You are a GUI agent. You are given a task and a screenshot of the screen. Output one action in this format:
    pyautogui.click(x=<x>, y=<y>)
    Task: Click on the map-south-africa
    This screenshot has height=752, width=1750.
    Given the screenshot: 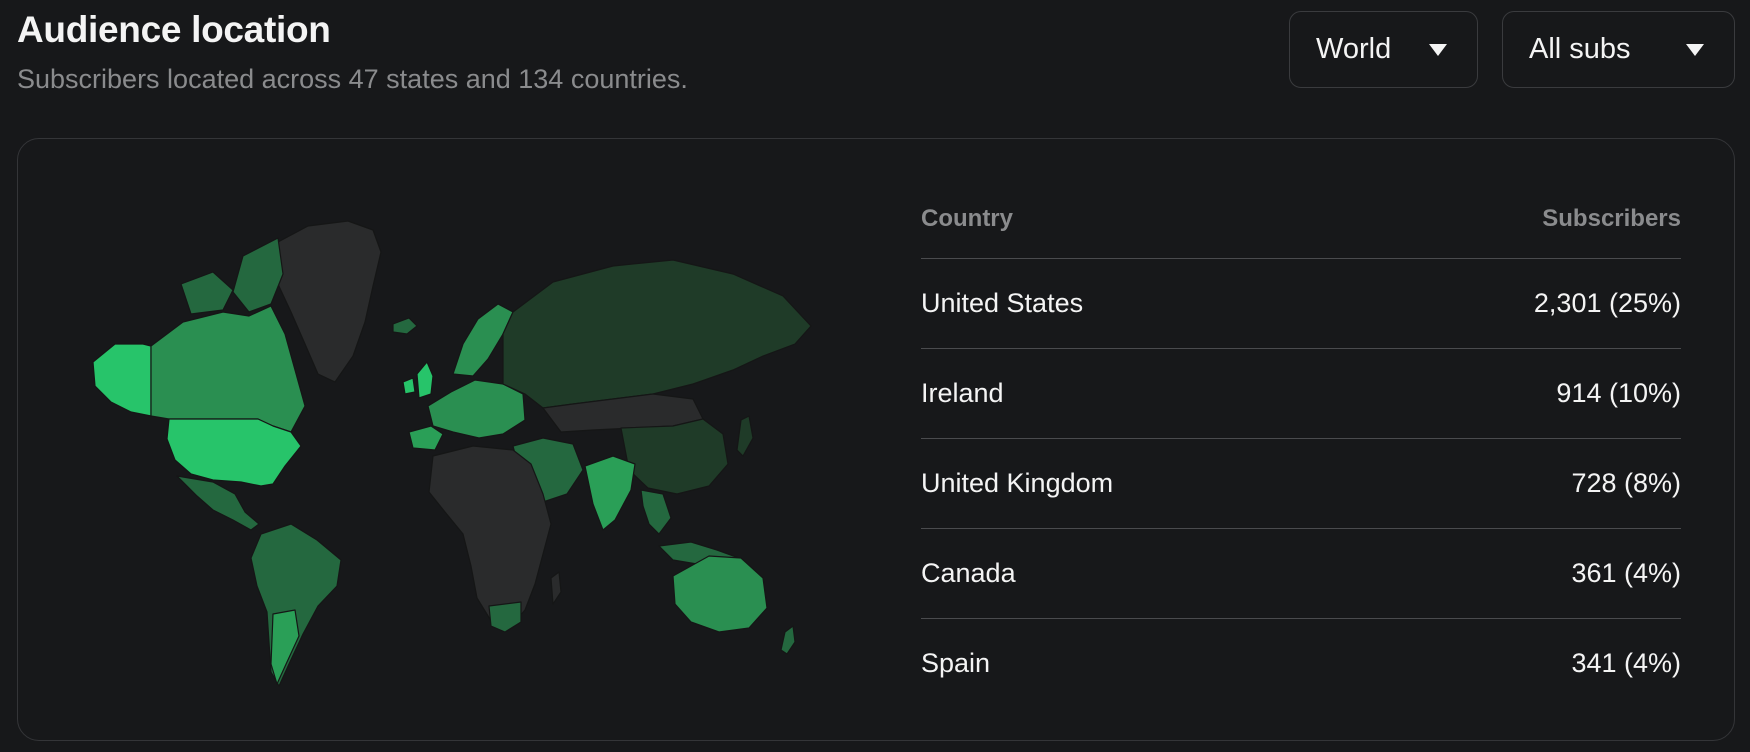 What is the action you would take?
    pyautogui.click(x=505, y=617)
    